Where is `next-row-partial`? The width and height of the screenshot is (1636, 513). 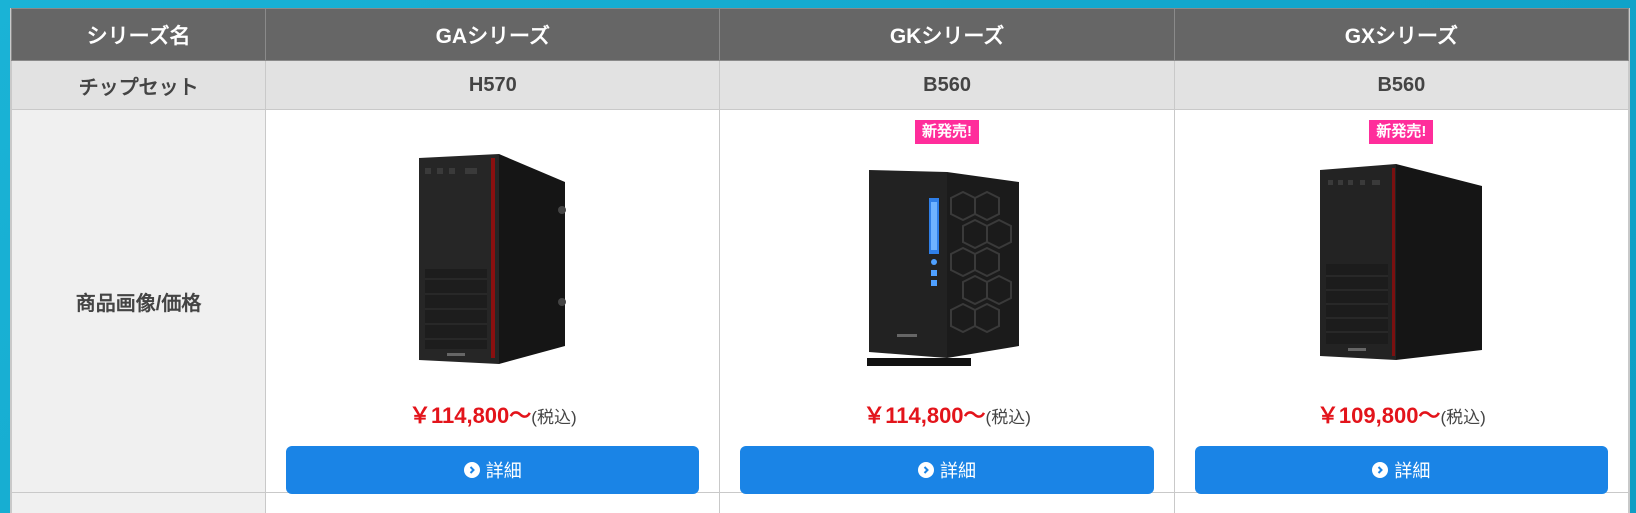 next-row-partial is located at coordinates (820, 502).